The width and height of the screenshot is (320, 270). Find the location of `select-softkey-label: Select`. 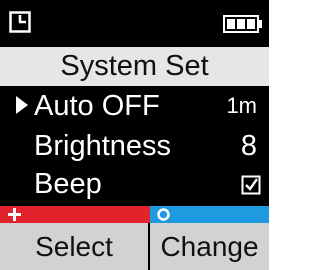

select-softkey-label: Select is located at coordinates (74, 246).